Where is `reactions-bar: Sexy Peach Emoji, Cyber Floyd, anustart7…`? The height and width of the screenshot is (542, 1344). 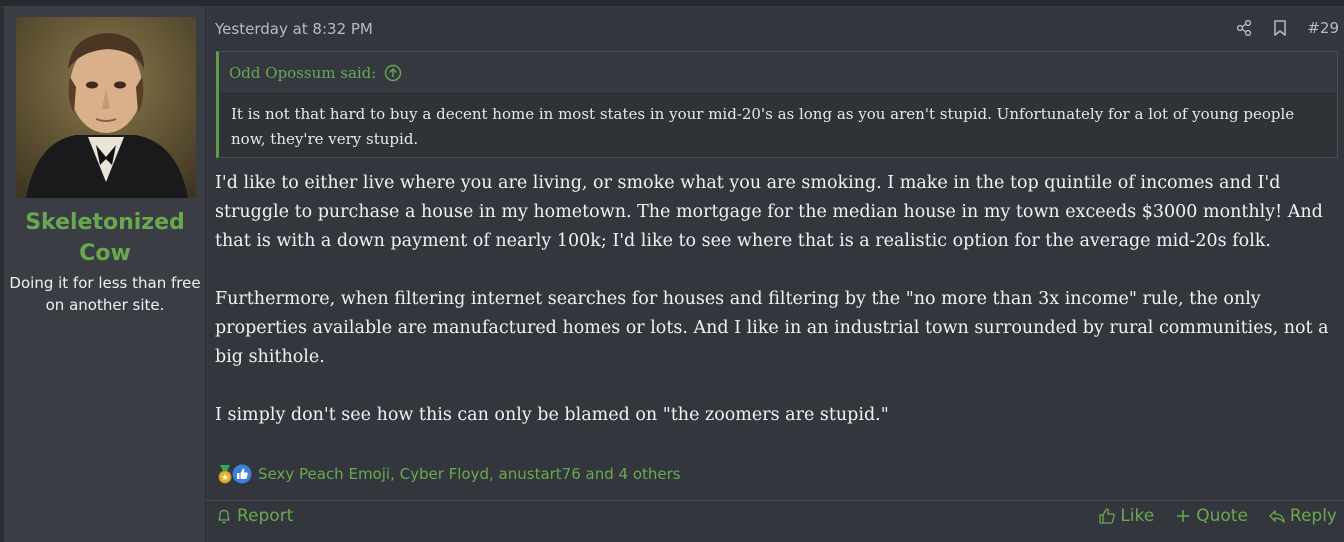
reactions-bar: Sexy Peach Emoji, Cyber Floyd, anustart7… is located at coordinates (448, 474).